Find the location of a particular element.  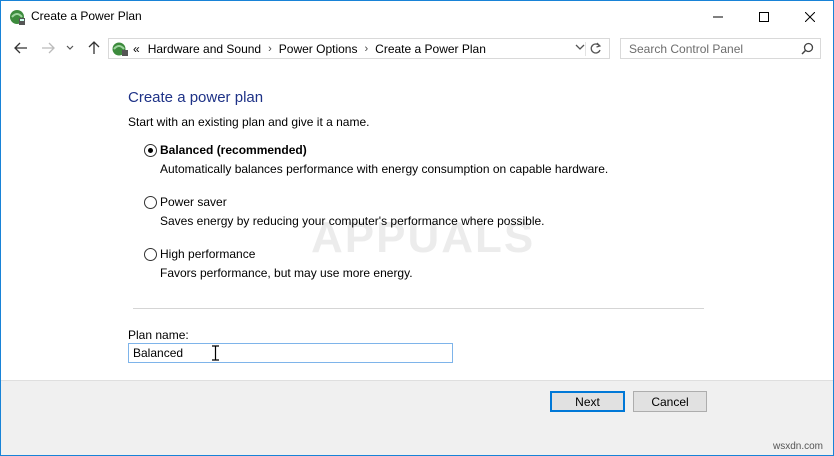

next-button: Next is located at coordinates (587, 401).